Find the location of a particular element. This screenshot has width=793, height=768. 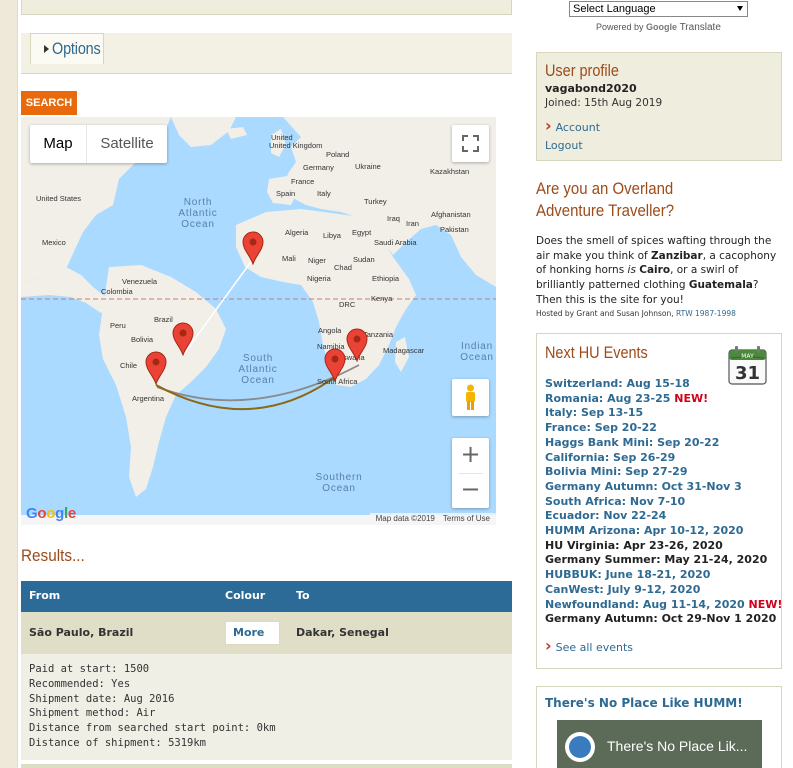

logout-link: Logout is located at coordinates (564, 145).